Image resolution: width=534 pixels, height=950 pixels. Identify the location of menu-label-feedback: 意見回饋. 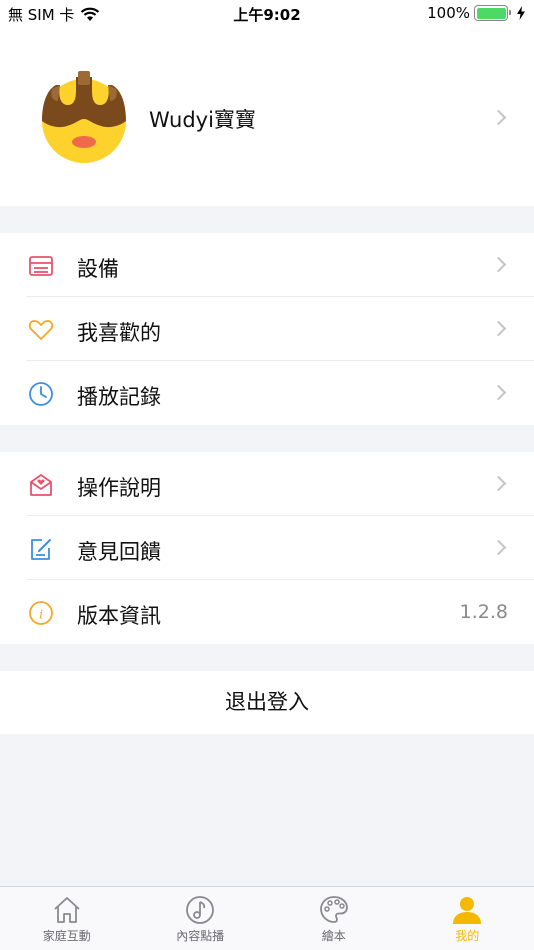
(119, 552).